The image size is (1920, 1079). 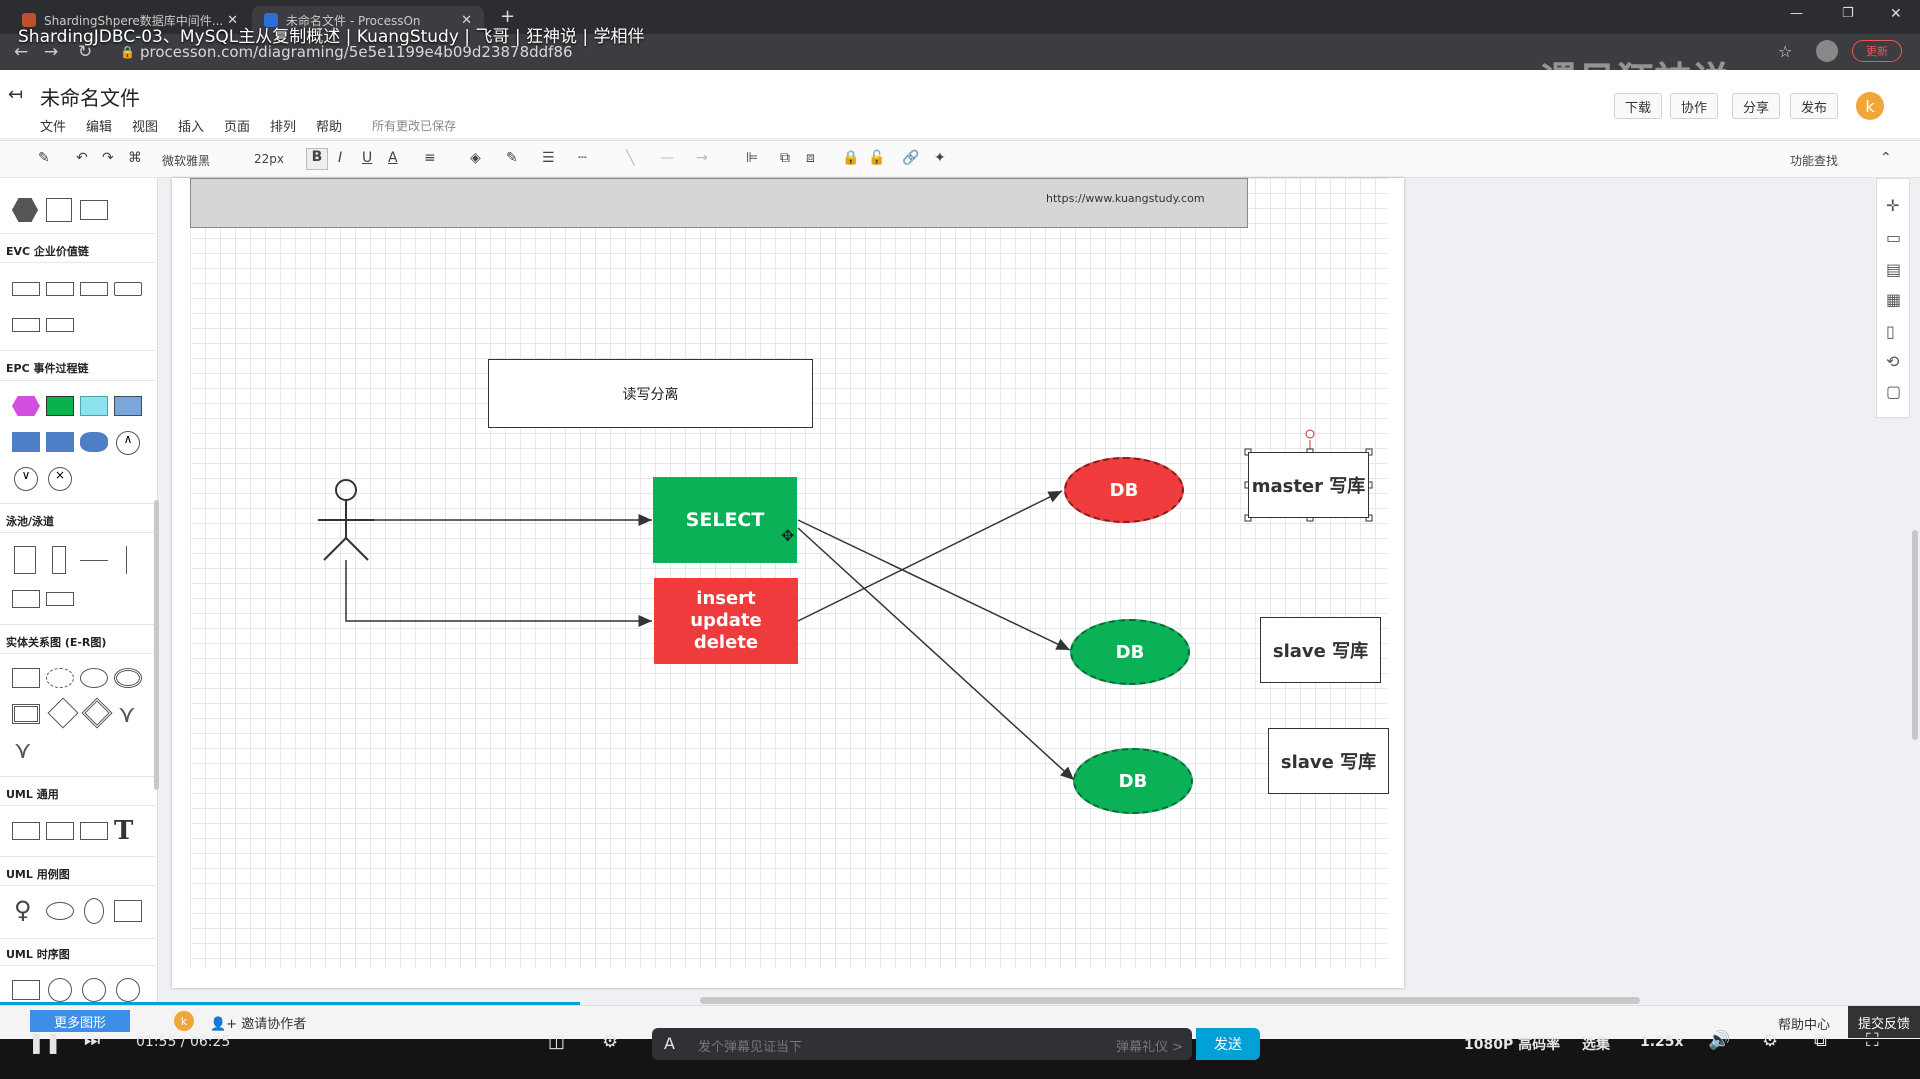 I want to click on speed-select: 1.25x, so click(x=1662, y=1042).